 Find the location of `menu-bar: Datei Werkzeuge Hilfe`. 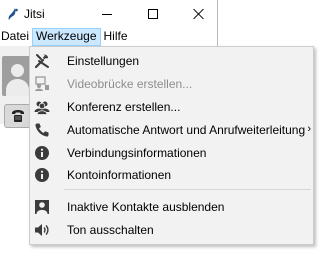

menu-bar: Datei Werkzeuge Hilfe is located at coordinates (108, 37).